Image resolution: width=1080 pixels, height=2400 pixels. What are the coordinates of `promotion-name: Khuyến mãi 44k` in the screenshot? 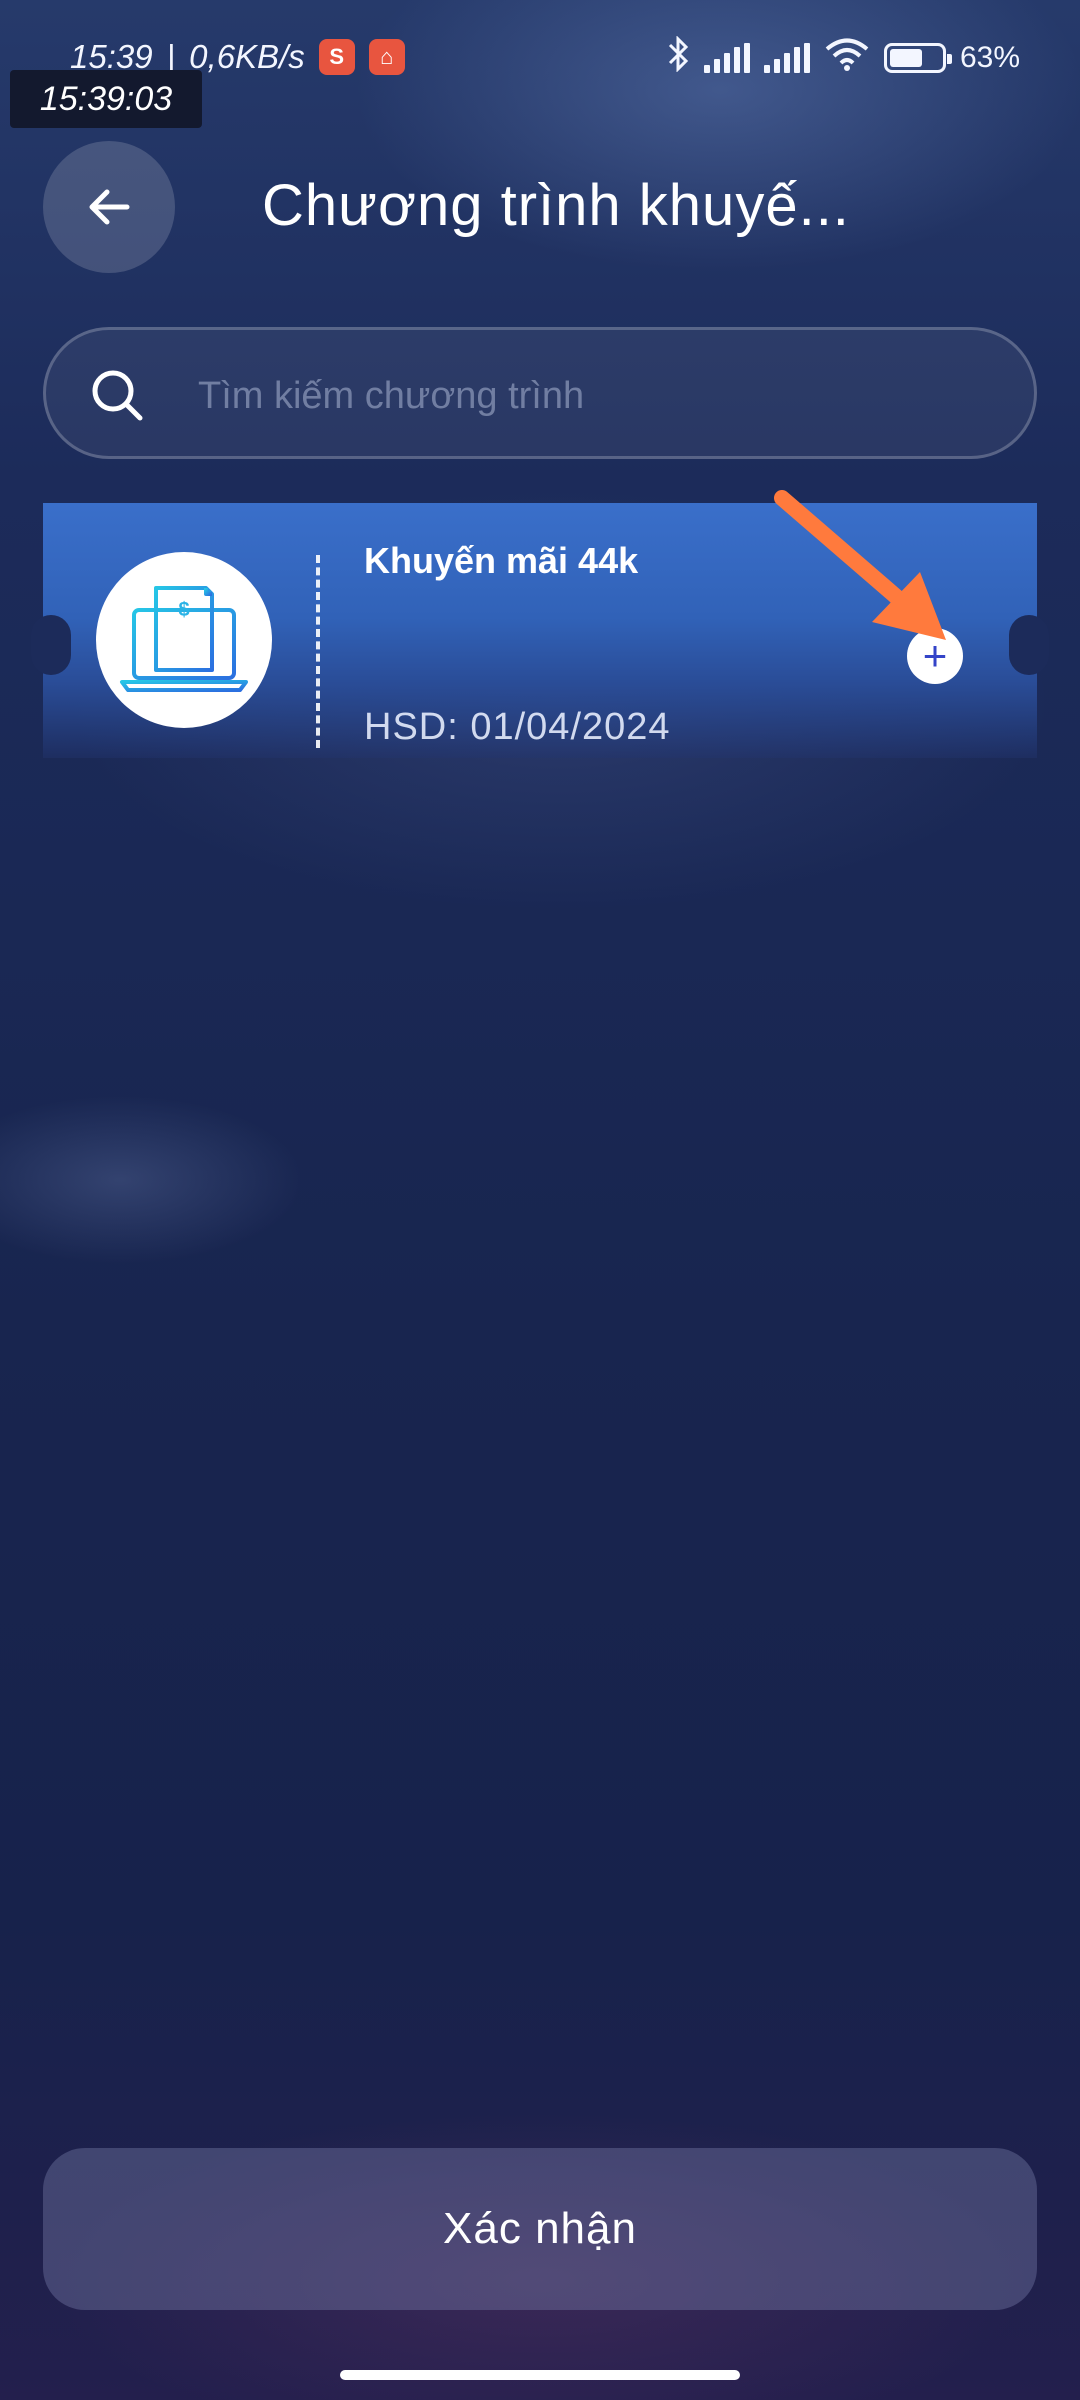 It's located at (501, 560).